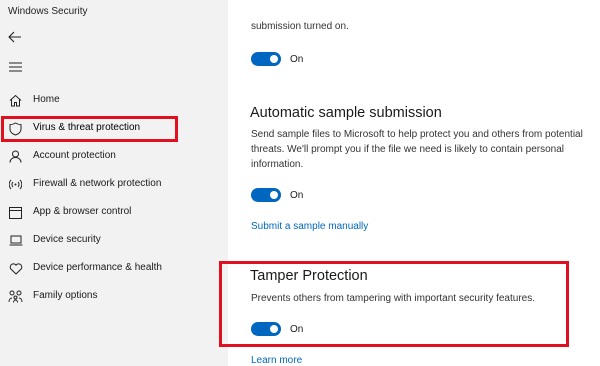 This screenshot has width=600, height=366. Describe the element at coordinates (300, 26) in the screenshot. I see `partial-description: submission turned on.` at that location.